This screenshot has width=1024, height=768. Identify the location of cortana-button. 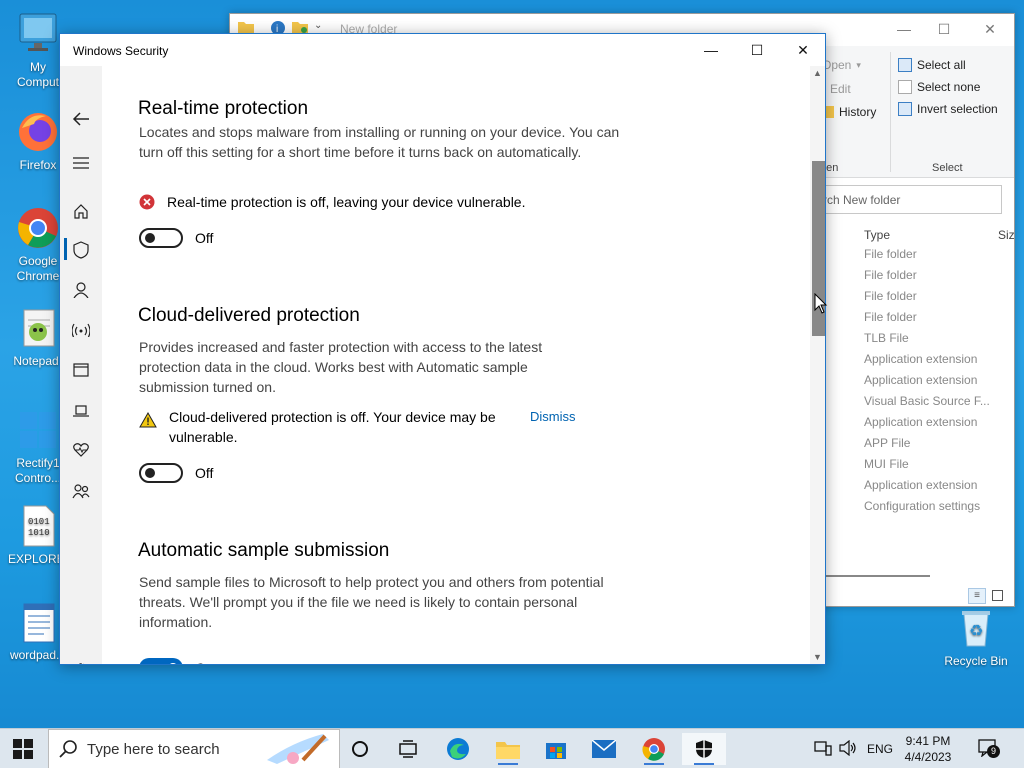
(360, 749).